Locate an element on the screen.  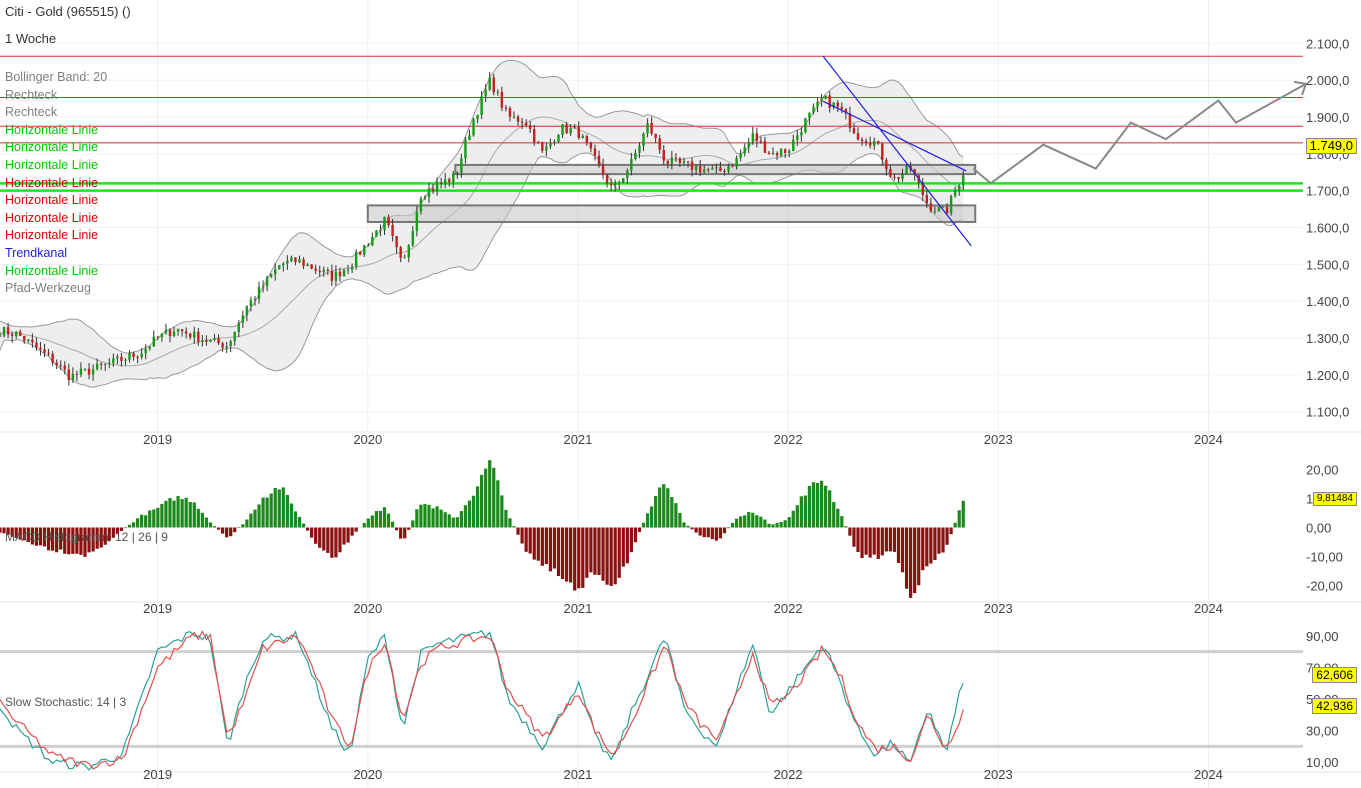
x-tick-label: 2024 is located at coordinates (1208, 439).